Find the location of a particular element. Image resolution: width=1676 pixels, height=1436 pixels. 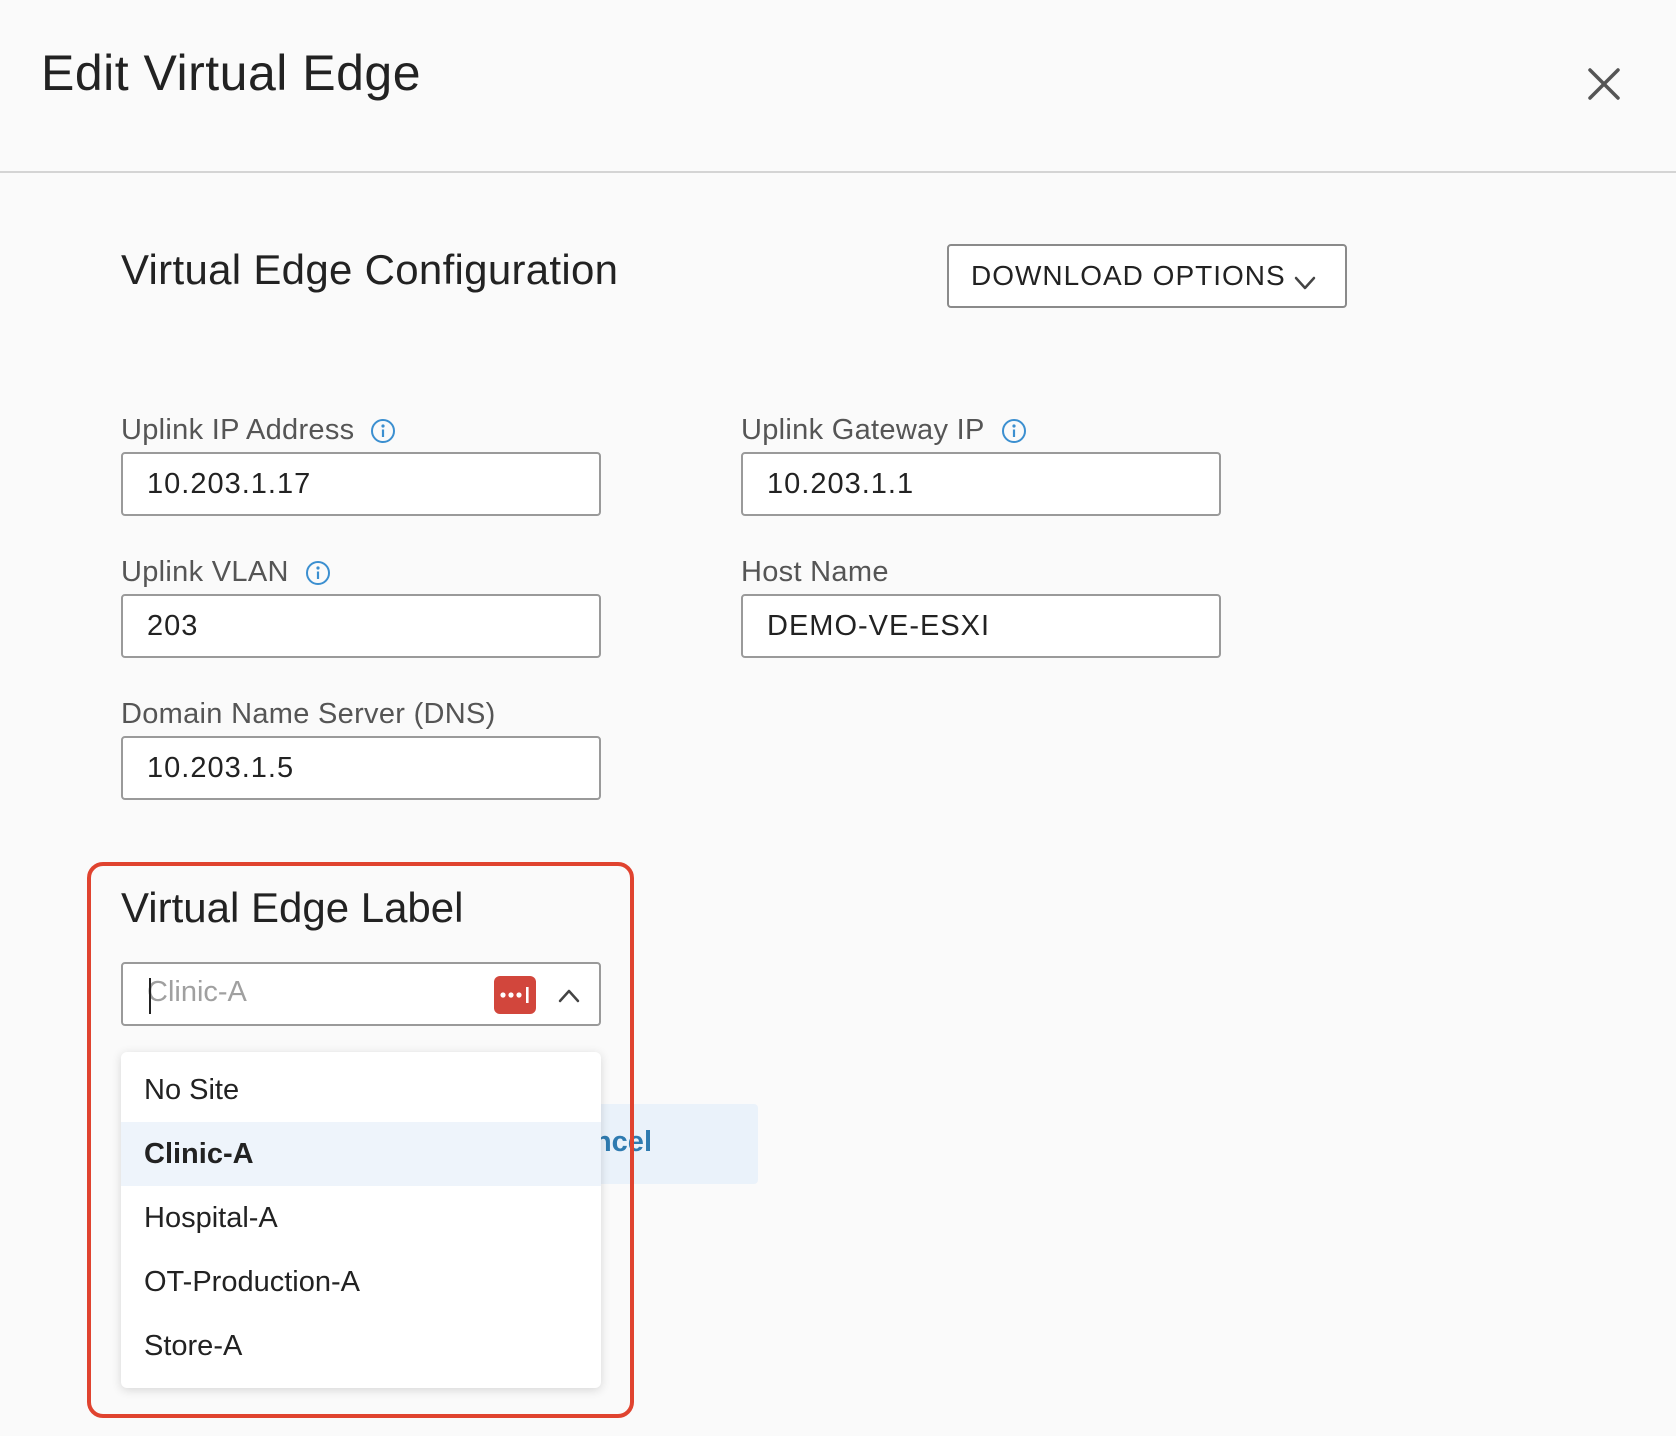

uplink-gateway-label: Uplink Gateway IP is located at coordinates (884, 430).